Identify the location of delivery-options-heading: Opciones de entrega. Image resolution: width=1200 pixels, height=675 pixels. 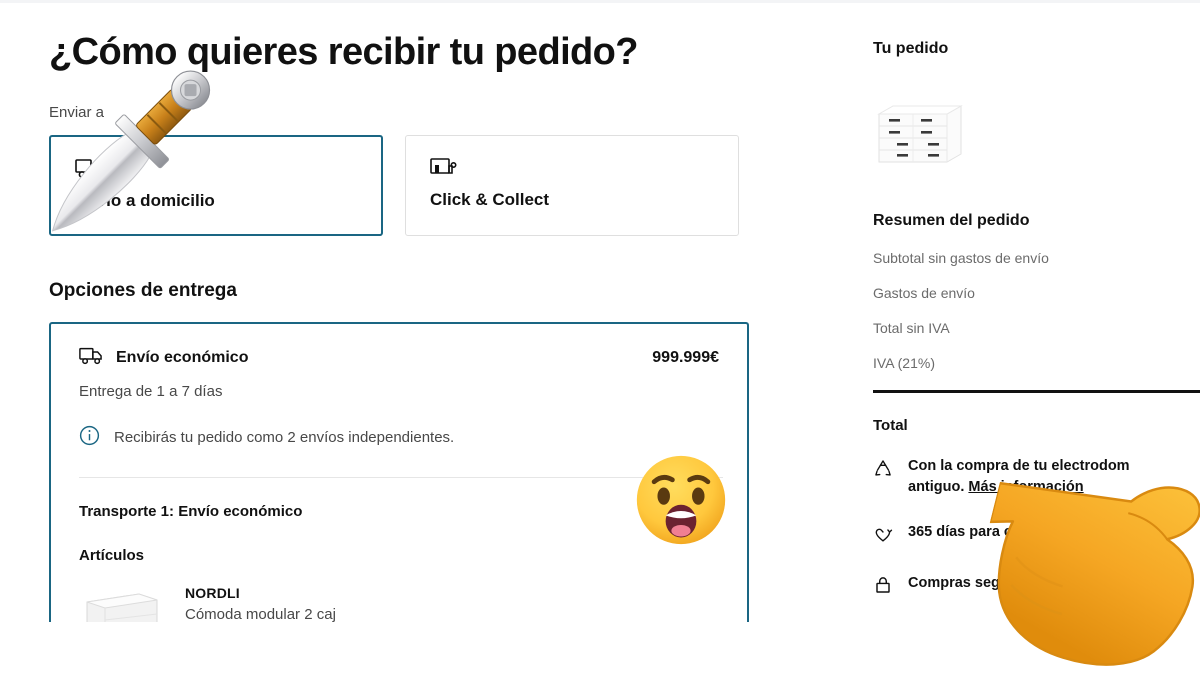
(143, 290).